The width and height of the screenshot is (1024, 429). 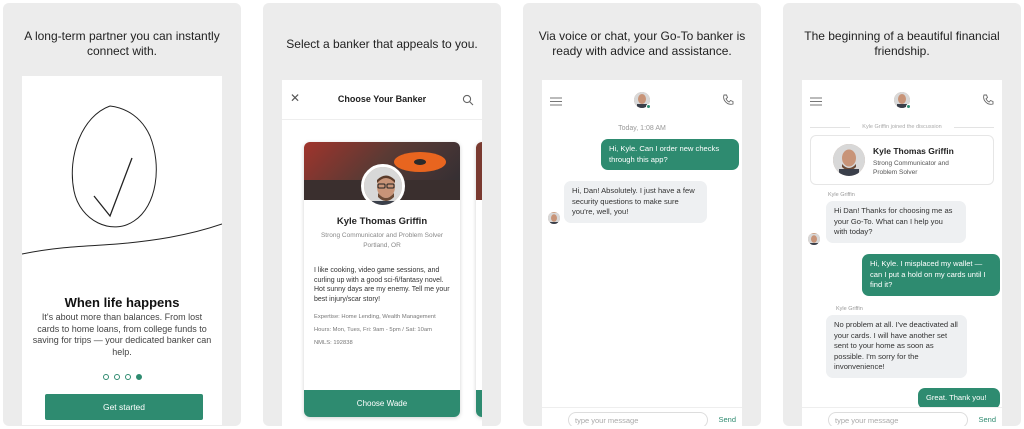 I want to click on get-started-button: Get started, so click(x=124, y=407).